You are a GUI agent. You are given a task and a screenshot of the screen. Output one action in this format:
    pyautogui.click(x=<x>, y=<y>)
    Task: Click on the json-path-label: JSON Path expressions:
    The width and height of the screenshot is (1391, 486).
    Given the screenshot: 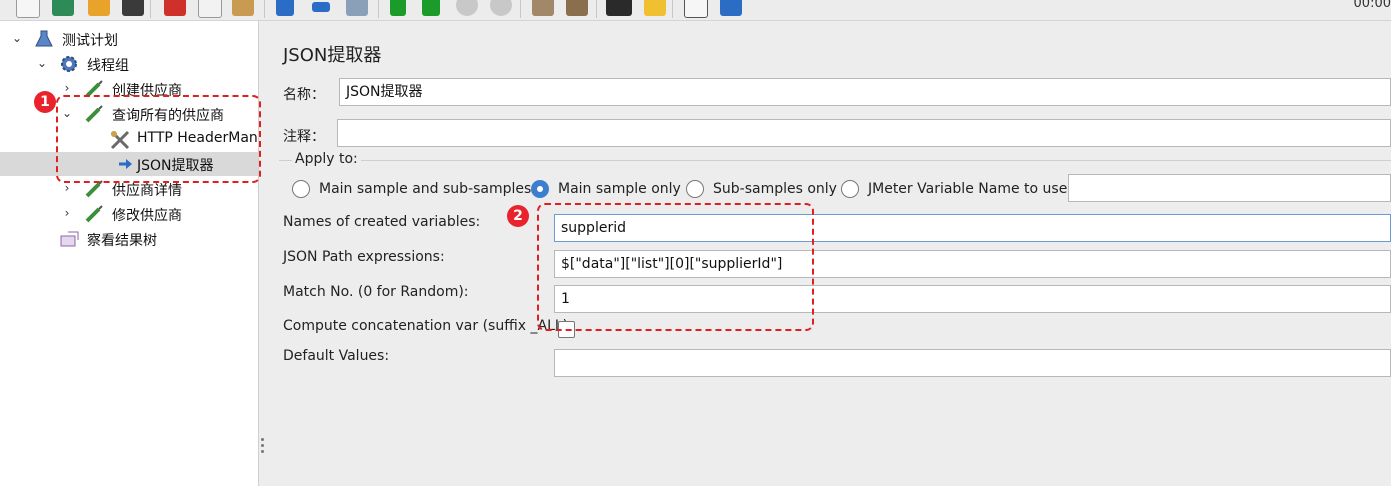 What is the action you would take?
    pyautogui.click(x=364, y=257)
    